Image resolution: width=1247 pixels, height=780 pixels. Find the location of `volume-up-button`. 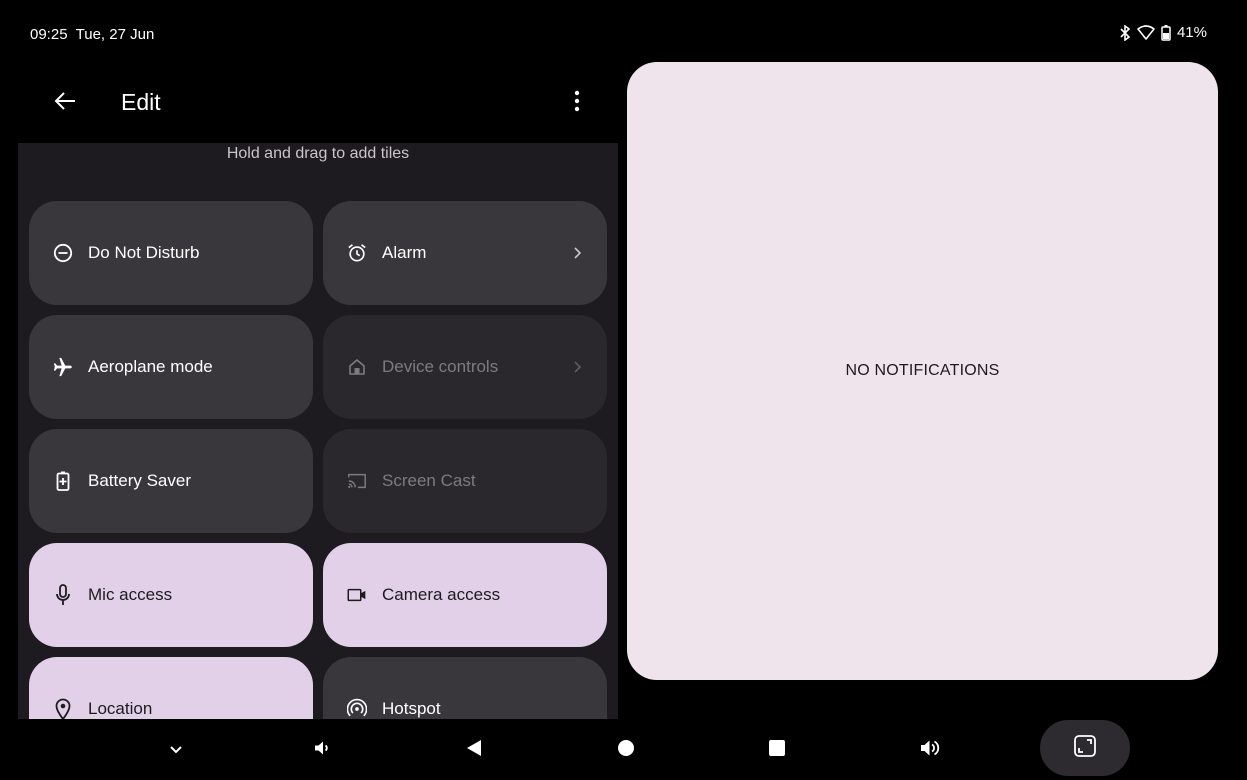

volume-up-button is located at coordinates (930, 750).